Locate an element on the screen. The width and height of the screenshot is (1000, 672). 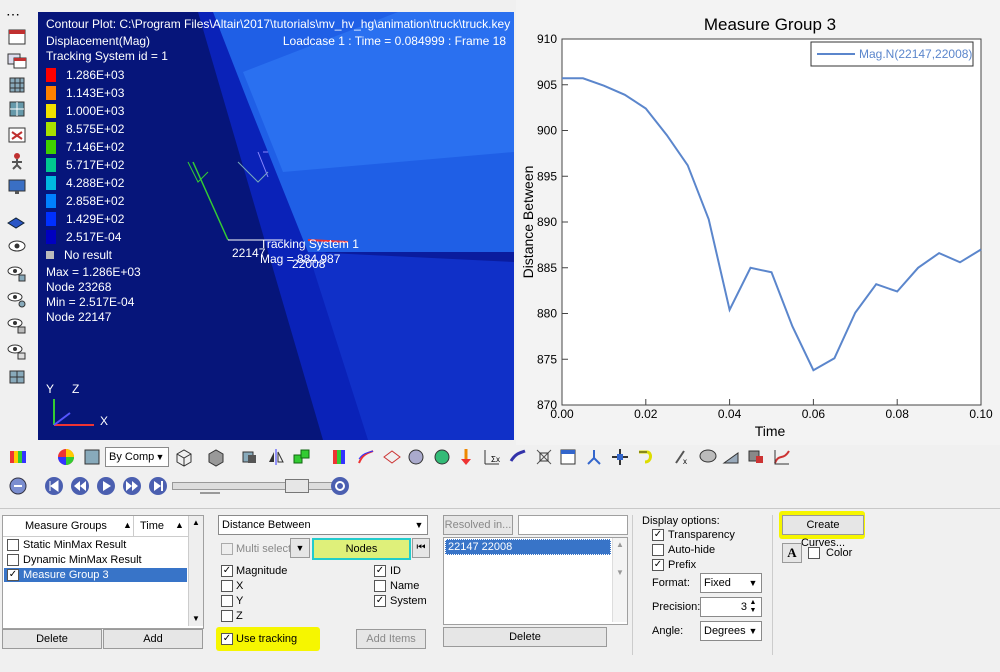
format-dropdown: Fixed ▼ is located at coordinates (731, 583).